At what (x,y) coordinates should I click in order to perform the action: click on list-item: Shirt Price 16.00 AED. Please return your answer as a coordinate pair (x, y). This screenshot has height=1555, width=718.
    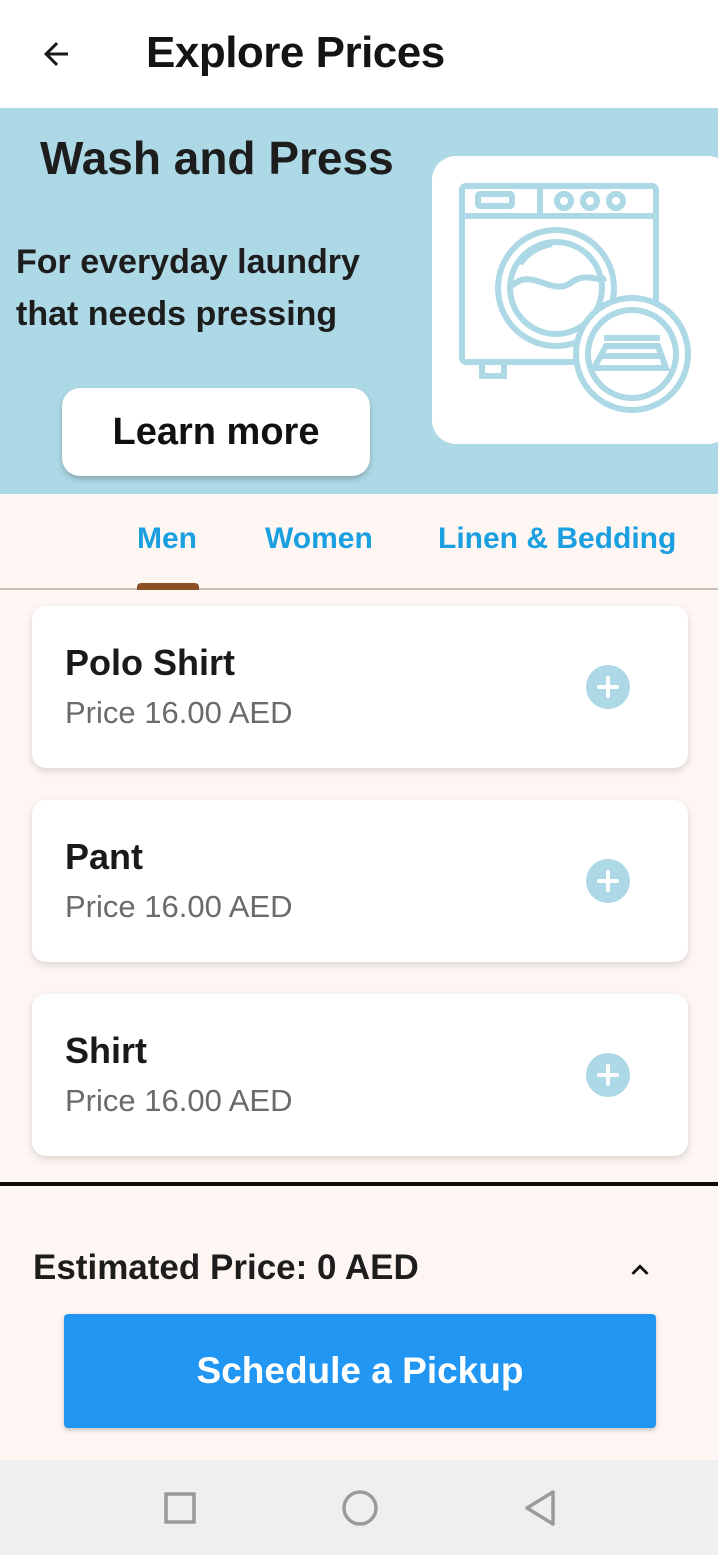
    Looking at the image, I should click on (360, 1075).